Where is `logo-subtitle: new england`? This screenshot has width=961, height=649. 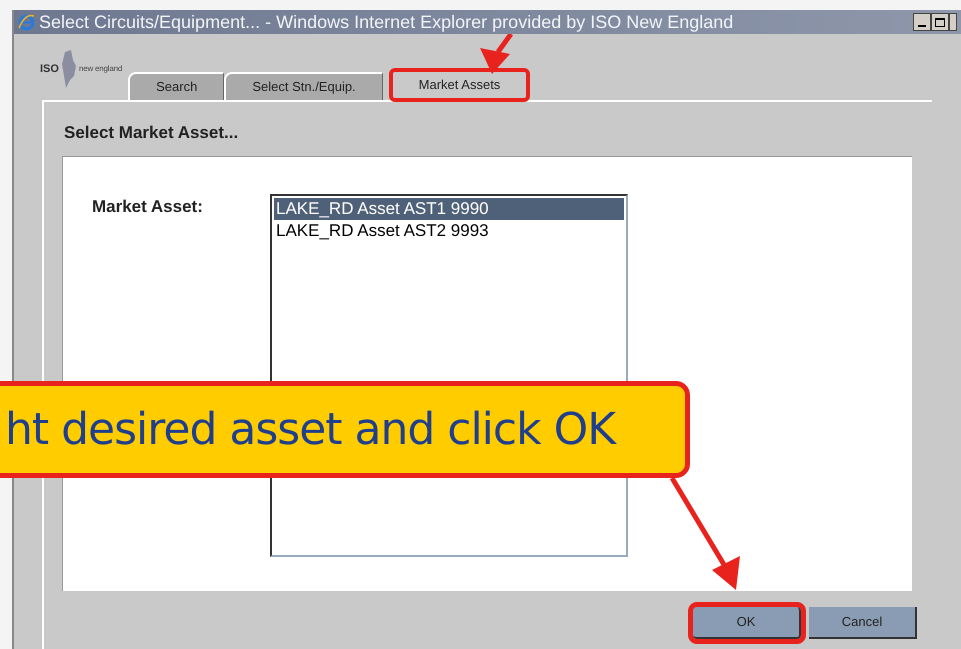 logo-subtitle: new england is located at coordinates (100, 69).